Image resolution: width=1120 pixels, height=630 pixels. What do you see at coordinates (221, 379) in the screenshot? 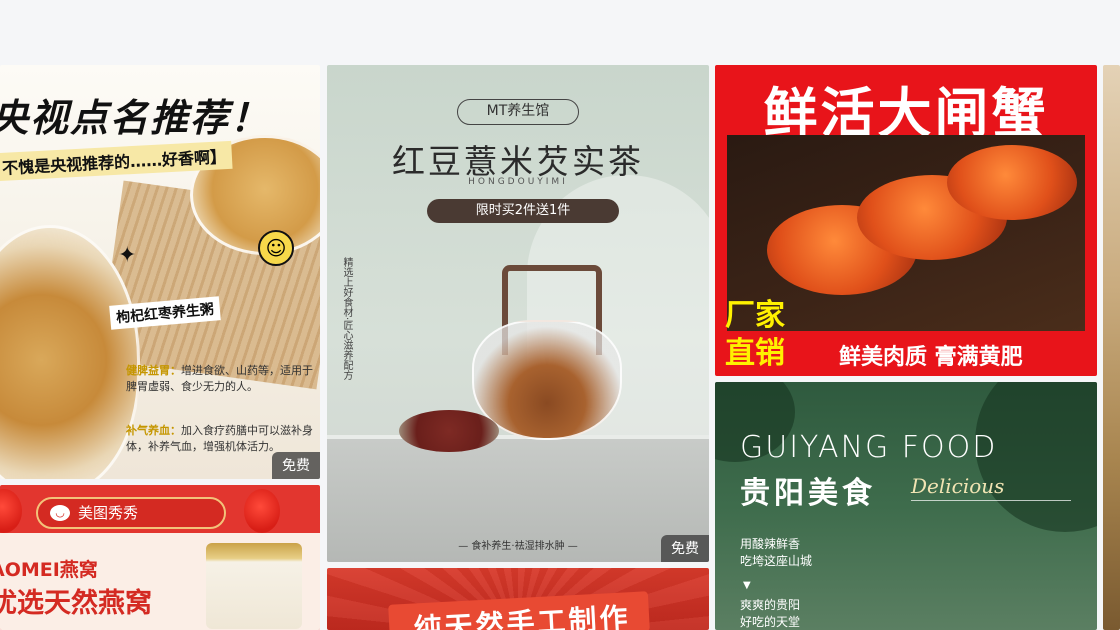
I see `benefit-note-1: 健脾益胃：增进食欲、山药等，适用于脾胃虚弱、食少无力的人。` at bounding box center [221, 379].